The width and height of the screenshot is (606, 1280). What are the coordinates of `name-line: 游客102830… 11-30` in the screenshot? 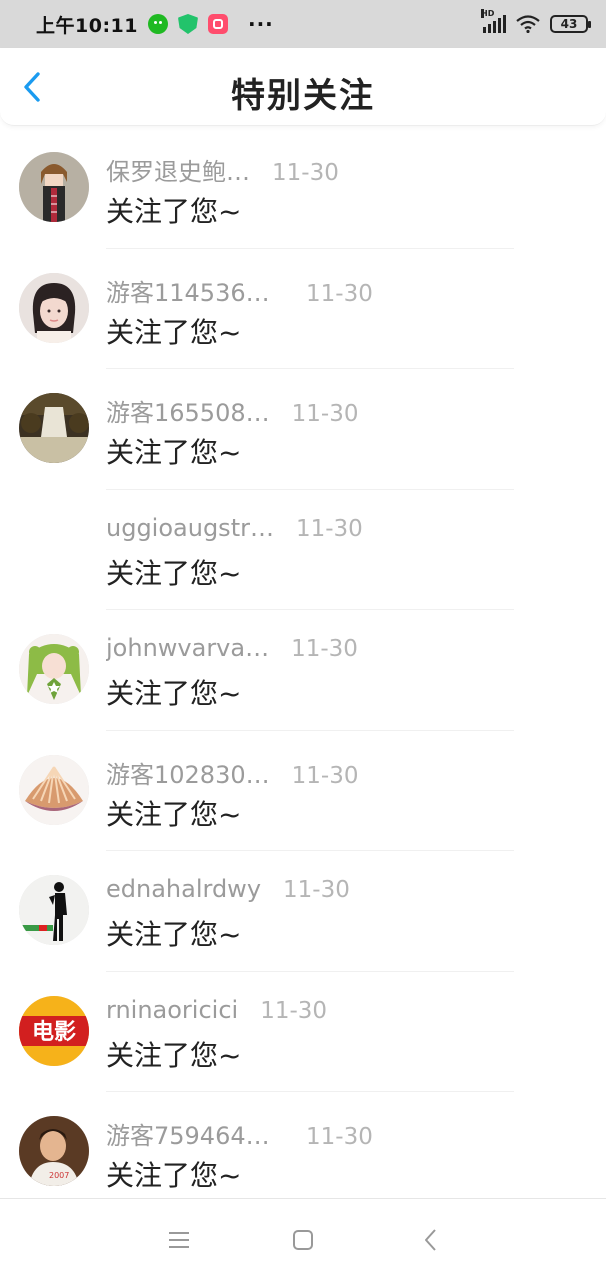 It's located at (232, 772).